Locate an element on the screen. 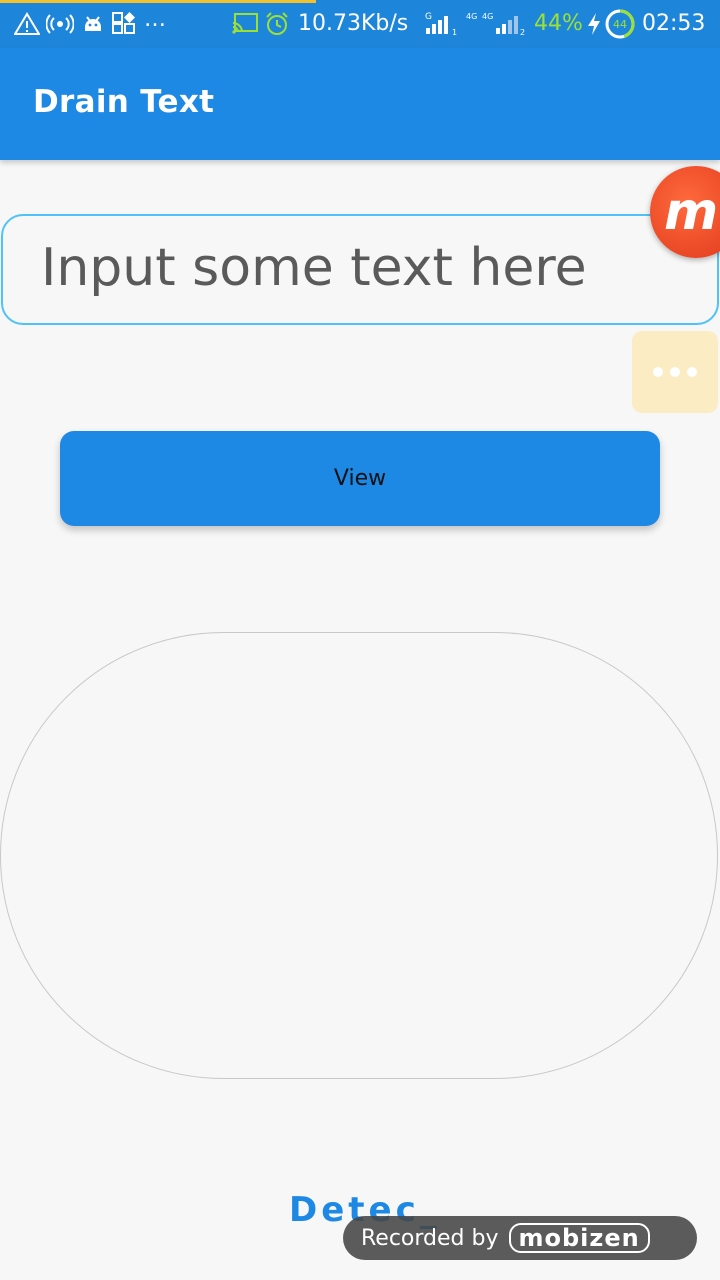 The height and width of the screenshot is (1280, 720). page-title: Drain Text is located at coordinates (124, 102).